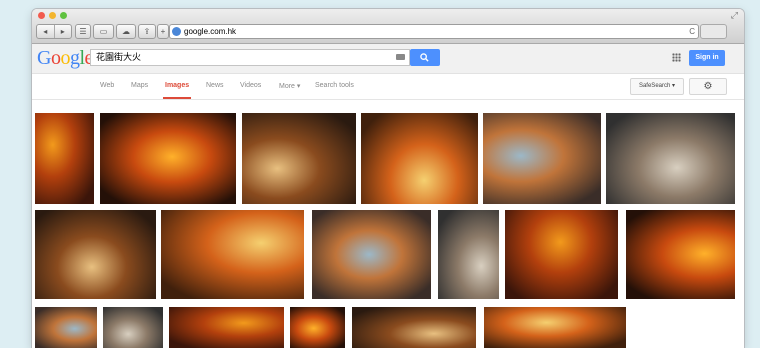  What do you see at coordinates (289, 86) in the screenshot?
I see `tab-more: More ▾` at bounding box center [289, 86].